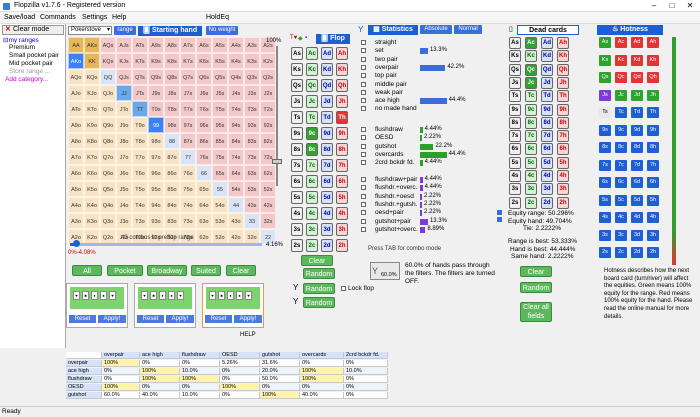 The height and width of the screenshot is (417, 700). What do you see at coordinates (204, 45) in the screenshot?
I see `hand-cell-A6s: A6s` at bounding box center [204, 45].